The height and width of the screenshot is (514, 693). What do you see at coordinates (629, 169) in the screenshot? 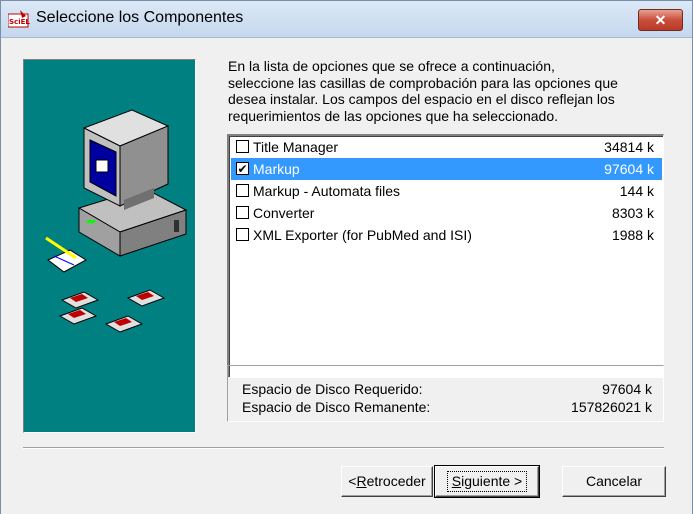
I see `component-size: 97604 k` at bounding box center [629, 169].